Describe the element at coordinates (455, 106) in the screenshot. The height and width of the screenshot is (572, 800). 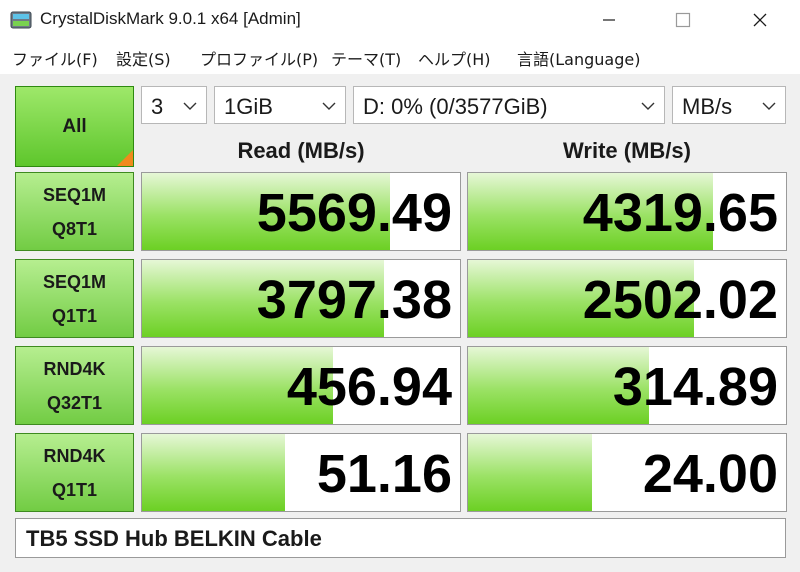
I see `drive-value: D: 0% (0/3577GiB)` at that location.